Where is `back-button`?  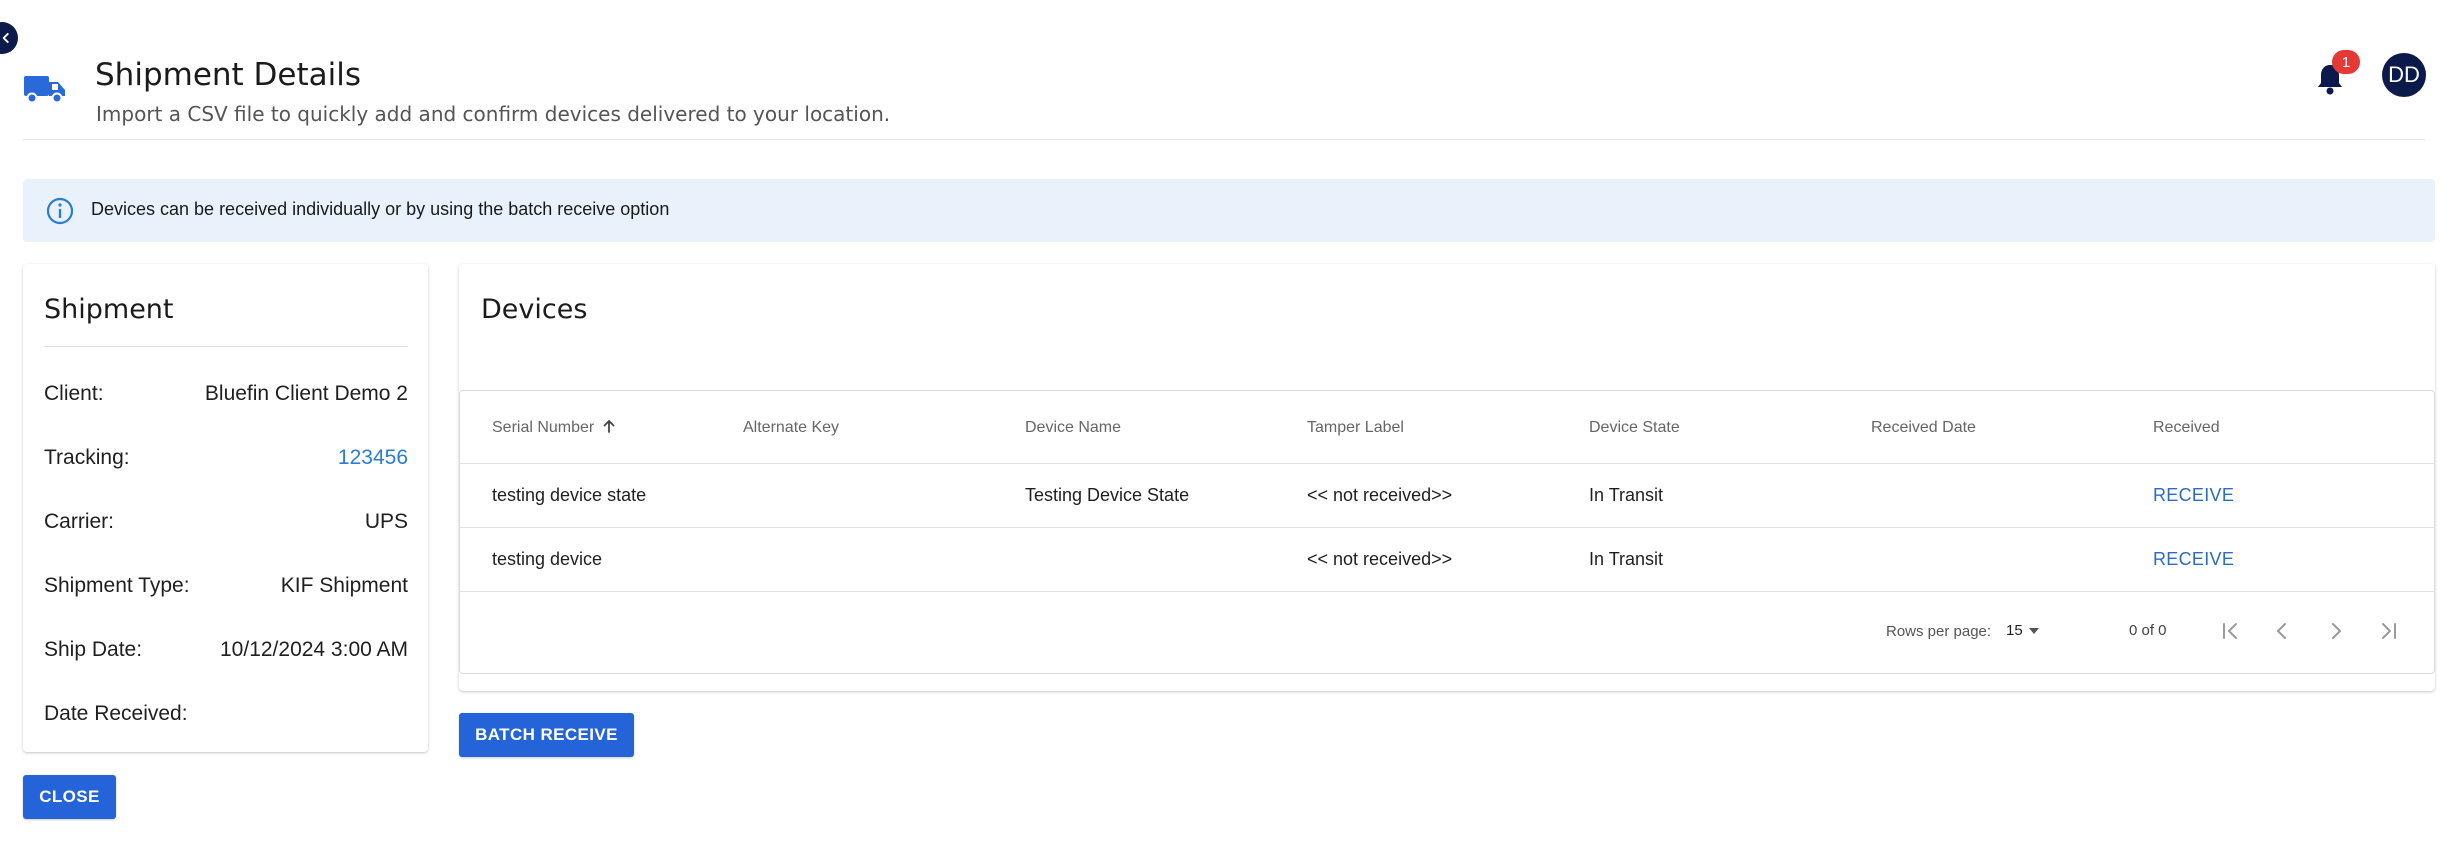 back-button is located at coordinates (9, 38).